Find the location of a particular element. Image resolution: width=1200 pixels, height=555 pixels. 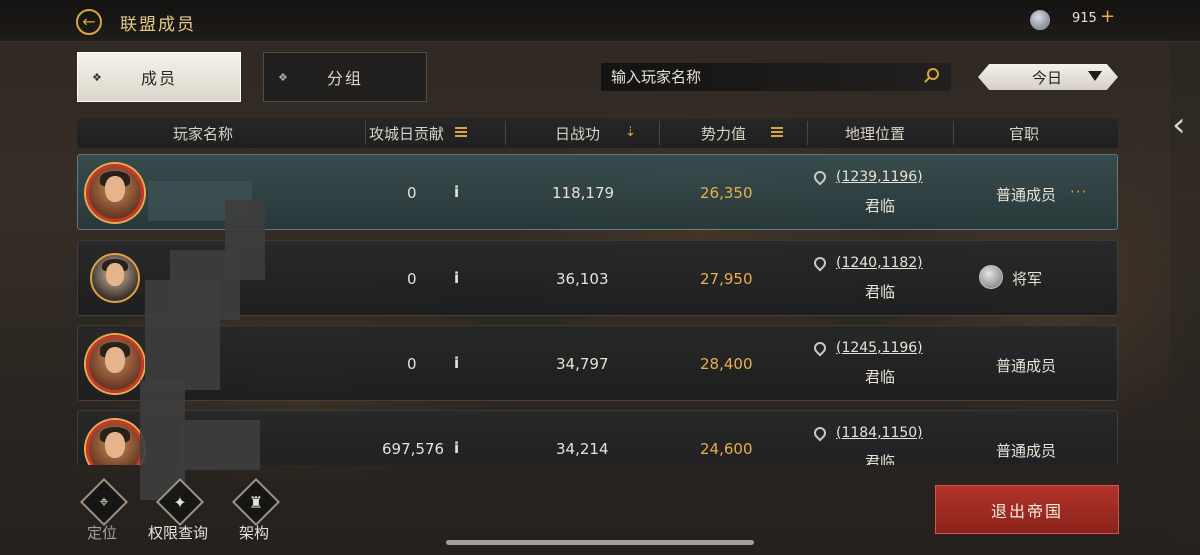

date-filter-select: 今日 is located at coordinates (1048, 77).